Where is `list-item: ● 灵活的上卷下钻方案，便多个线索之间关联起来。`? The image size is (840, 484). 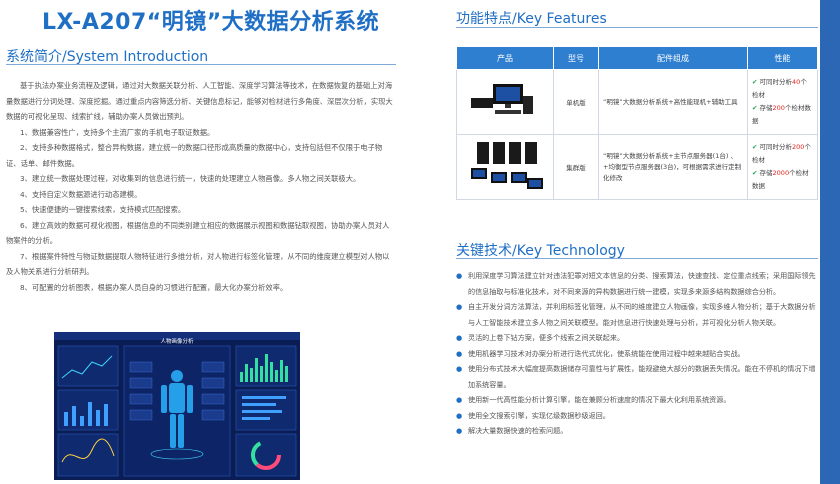 list-item: ● 灵活的上卷下钻方案，便多个线索之间关联起来。 is located at coordinates (638, 338).